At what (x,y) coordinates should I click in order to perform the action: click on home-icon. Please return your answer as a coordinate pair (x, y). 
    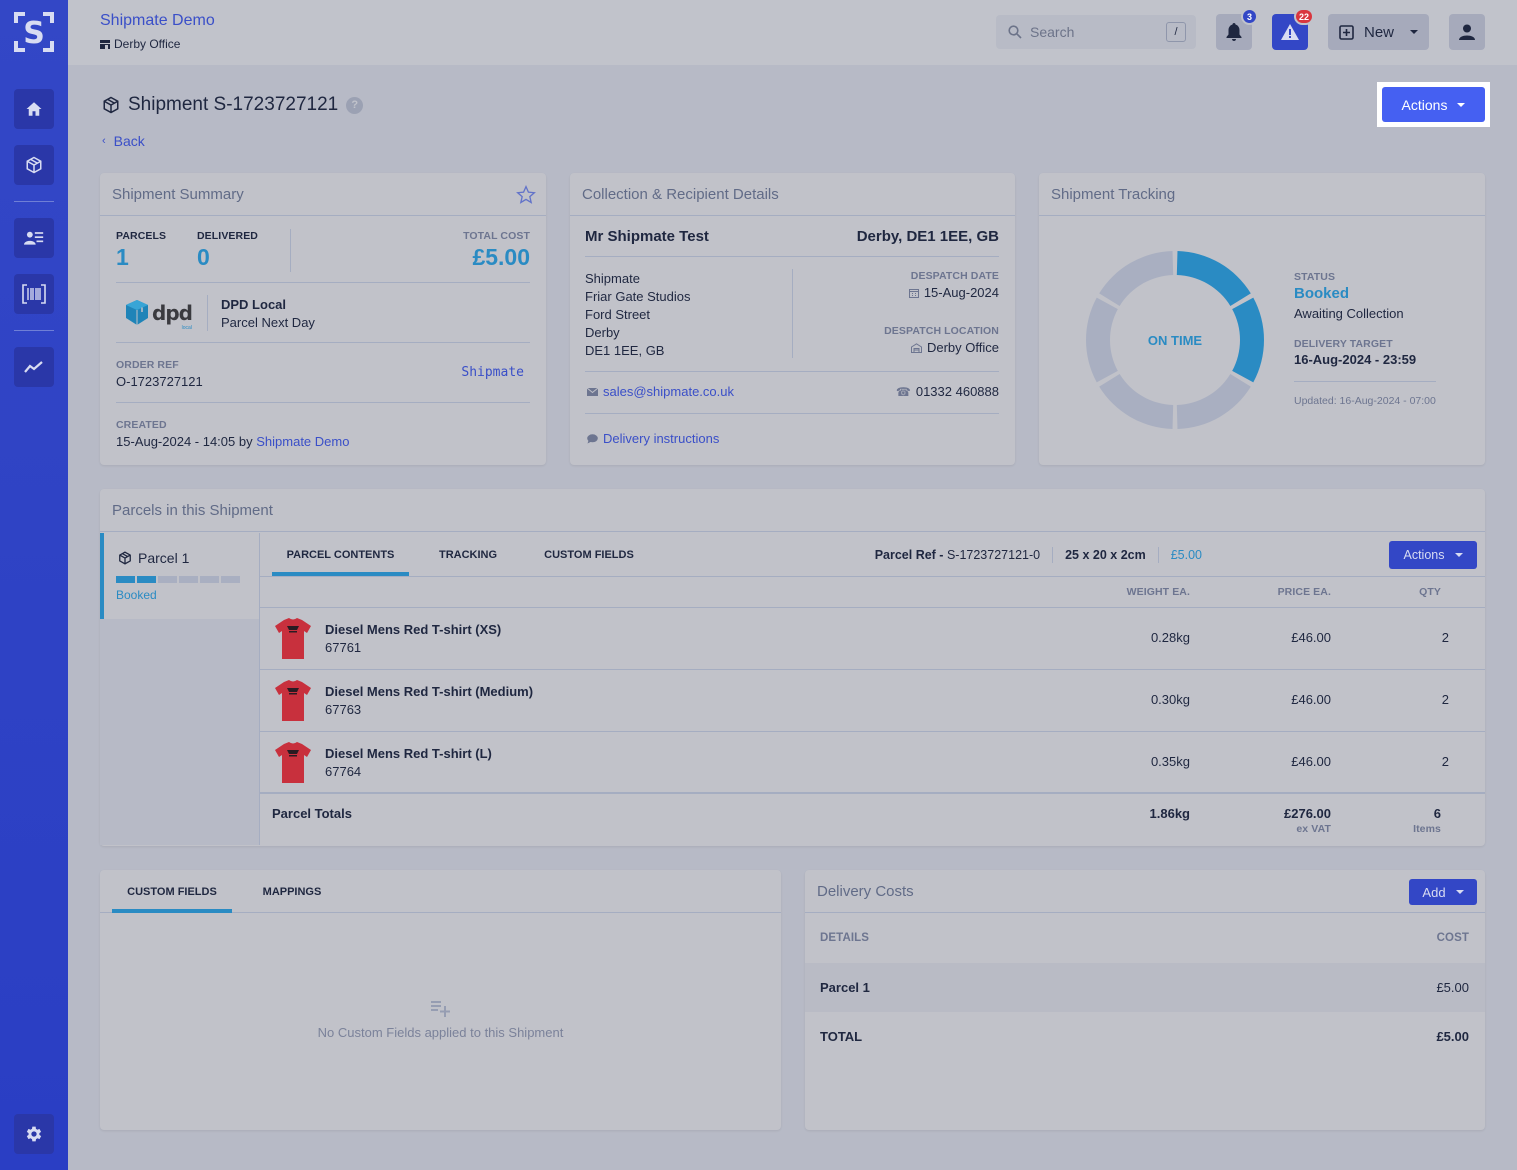
    Looking at the image, I should click on (34, 109).